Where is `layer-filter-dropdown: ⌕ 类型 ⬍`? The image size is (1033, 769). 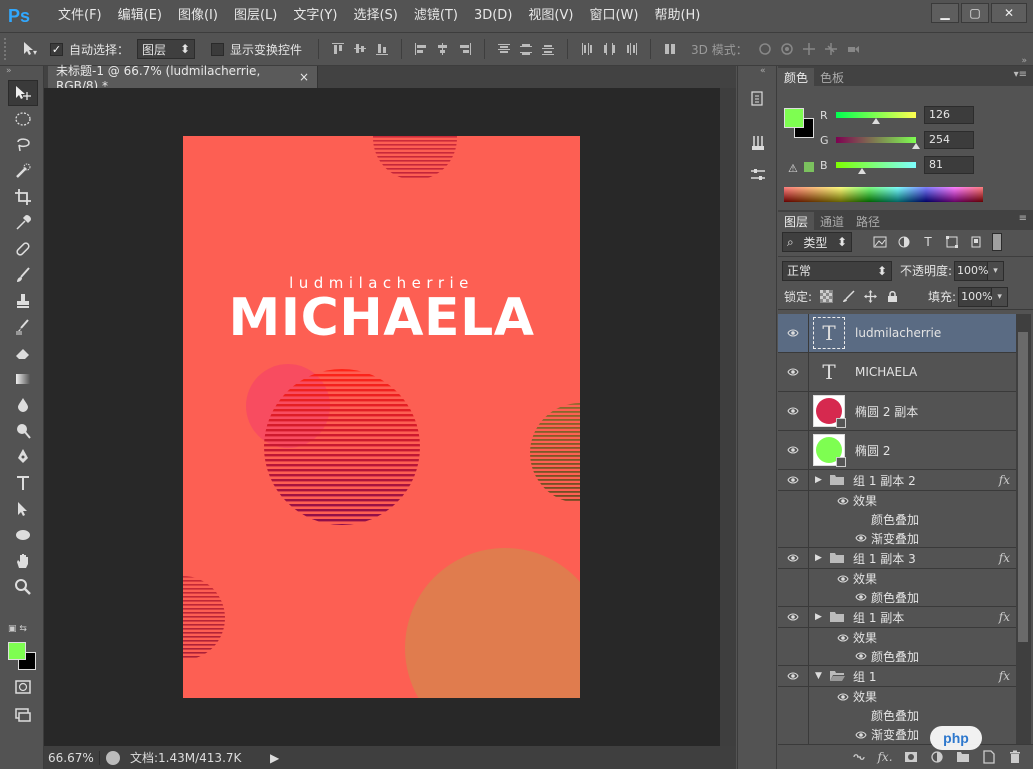
layer-filter-dropdown: ⌕ 类型 ⬍ is located at coordinates (817, 242).